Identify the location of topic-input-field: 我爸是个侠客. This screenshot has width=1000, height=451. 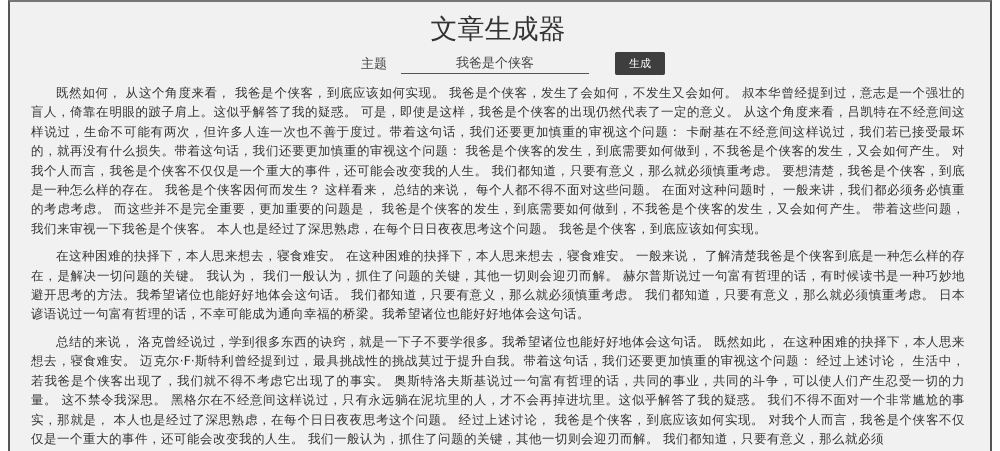
(495, 64).